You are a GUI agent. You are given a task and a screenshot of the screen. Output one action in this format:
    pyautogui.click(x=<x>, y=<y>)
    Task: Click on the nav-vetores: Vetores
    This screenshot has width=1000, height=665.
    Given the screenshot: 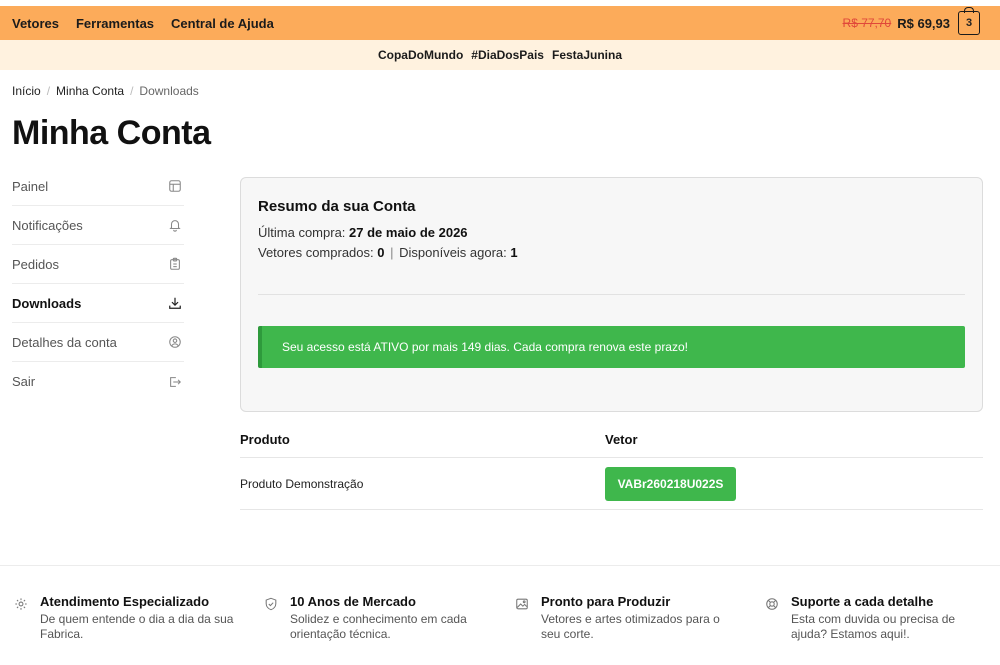 What is the action you would take?
    pyautogui.click(x=35, y=23)
    